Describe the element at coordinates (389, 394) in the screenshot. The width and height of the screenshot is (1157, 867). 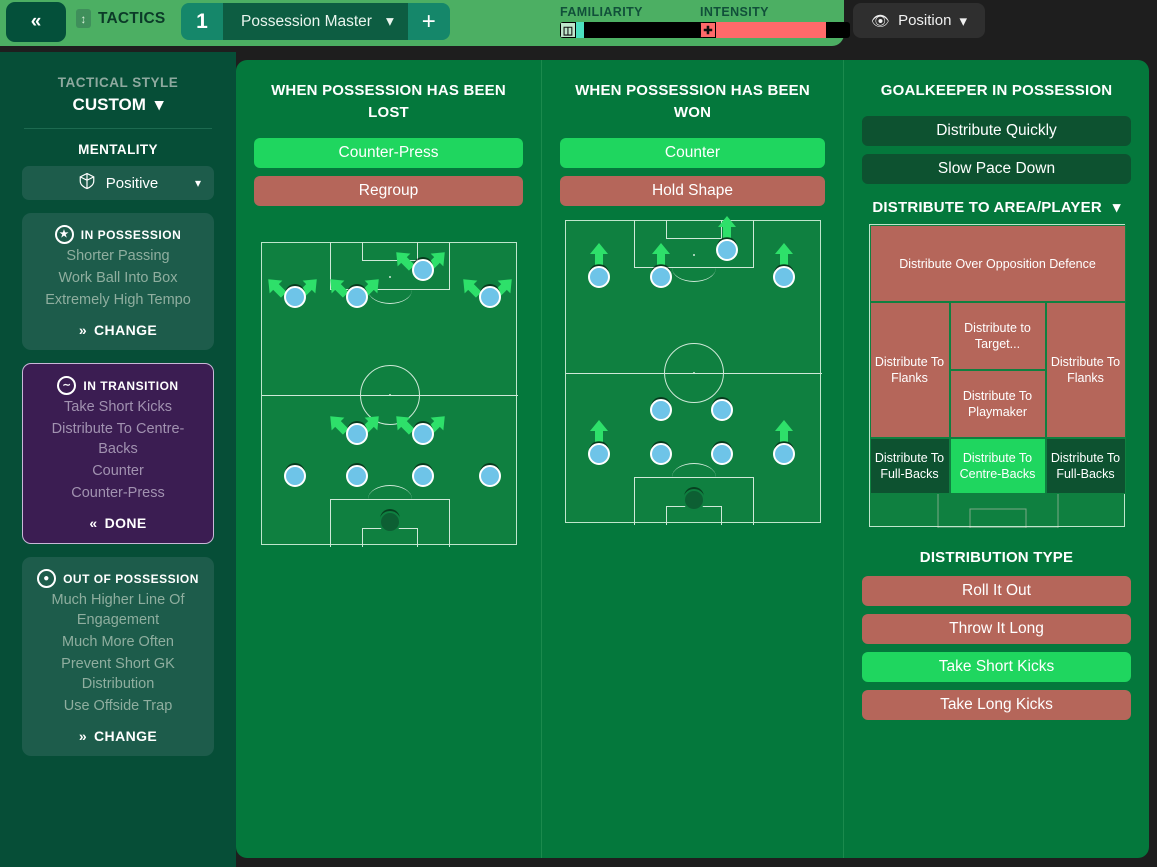
I see `pitch-possession-lost` at that location.